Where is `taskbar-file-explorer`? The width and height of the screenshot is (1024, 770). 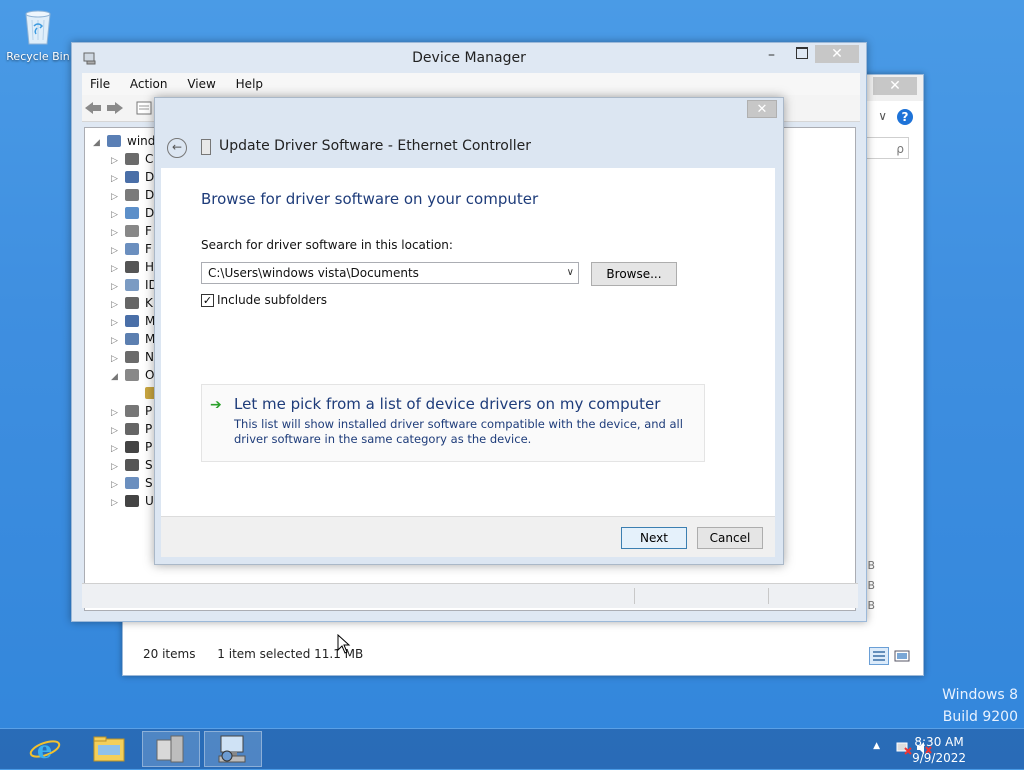 taskbar-file-explorer is located at coordinates (109, 749).